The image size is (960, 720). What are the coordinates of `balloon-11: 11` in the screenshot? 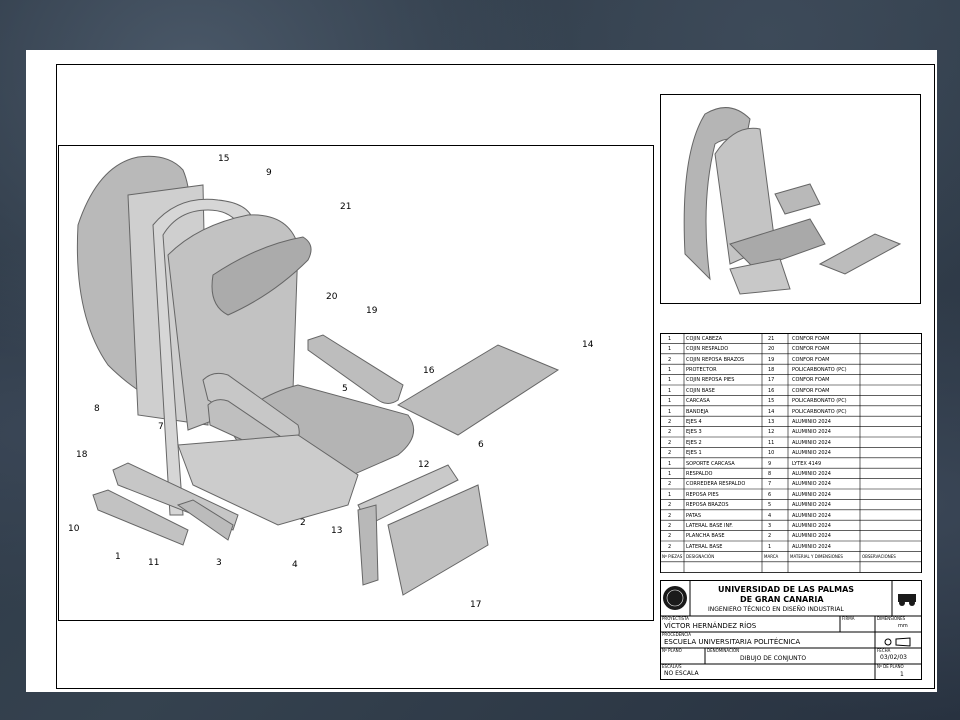 It's located at (154, 563).